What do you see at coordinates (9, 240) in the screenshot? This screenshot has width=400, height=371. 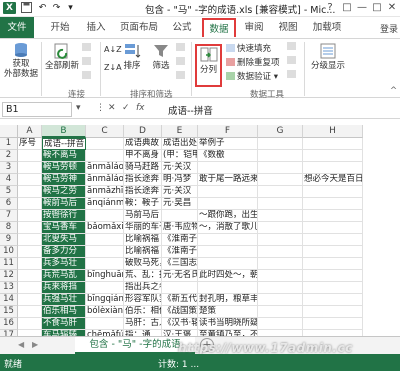 I see `row-header: 9` at bounding box center [9, 240].